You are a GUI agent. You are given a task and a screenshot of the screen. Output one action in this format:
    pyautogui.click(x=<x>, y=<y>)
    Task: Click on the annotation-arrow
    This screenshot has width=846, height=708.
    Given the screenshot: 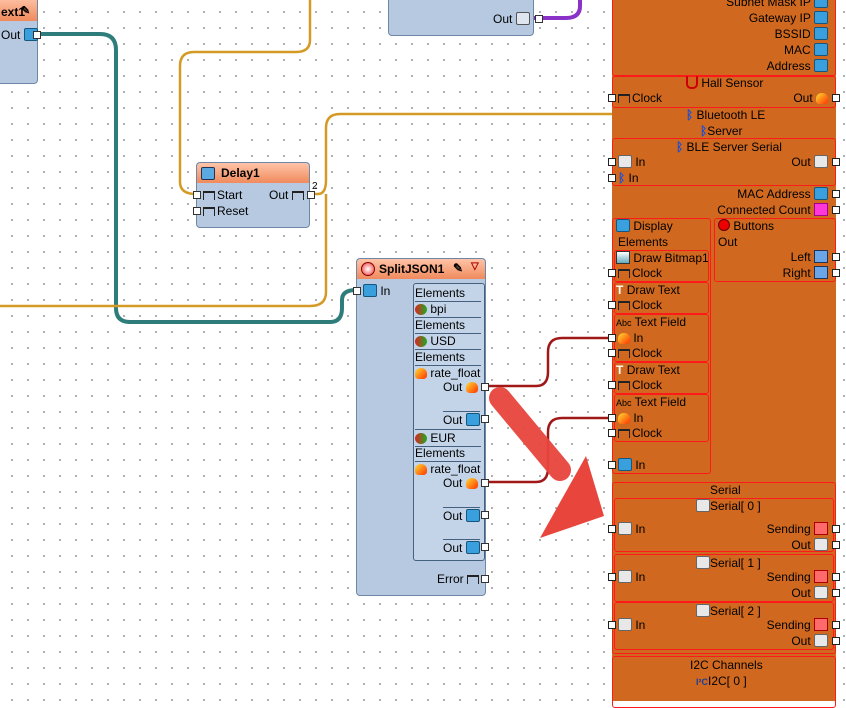 What is the action you would take?
    pyautogui.click(x=546, y=462)
    